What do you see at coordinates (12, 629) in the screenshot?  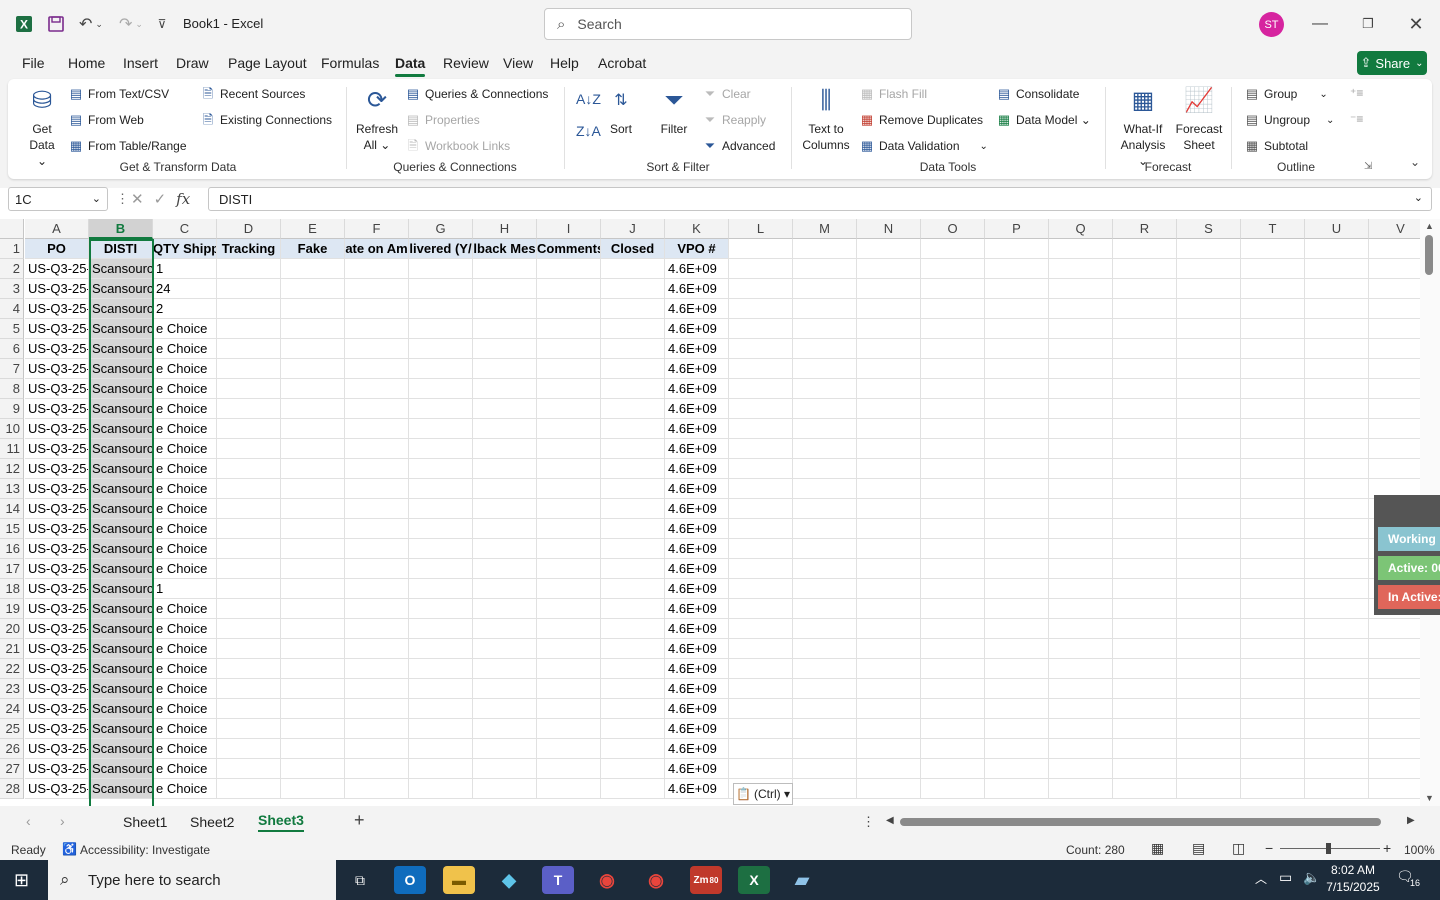 I see `row-header: 20` at bounding box center [12, 629].